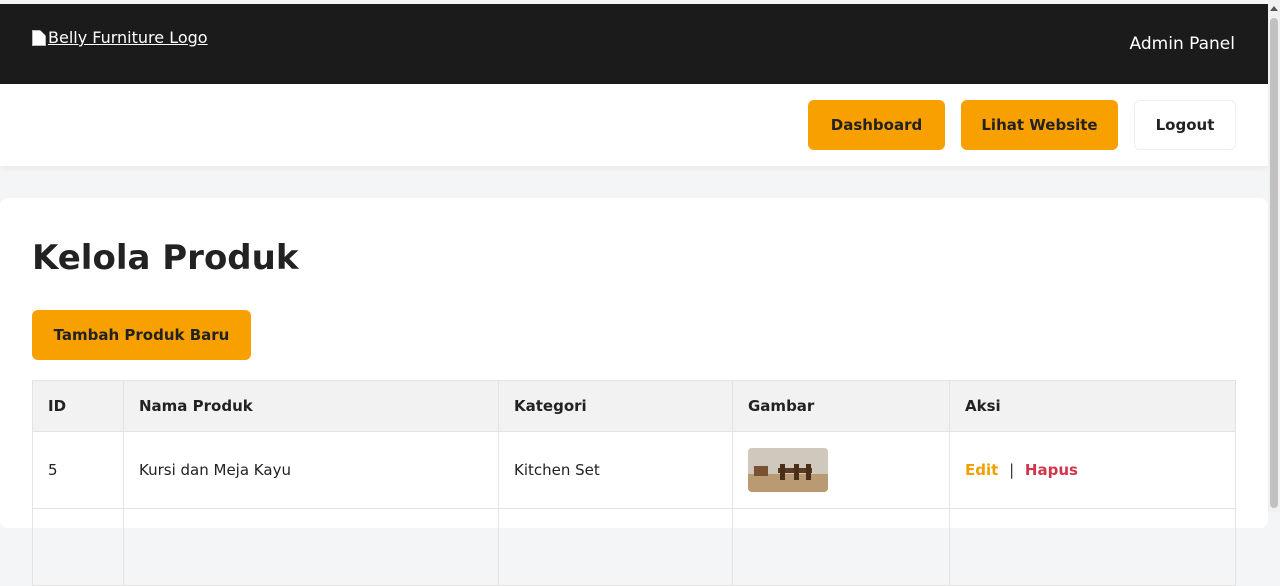  I want to click on logo-link: Belly Furniture Logo, so click(120, 37).